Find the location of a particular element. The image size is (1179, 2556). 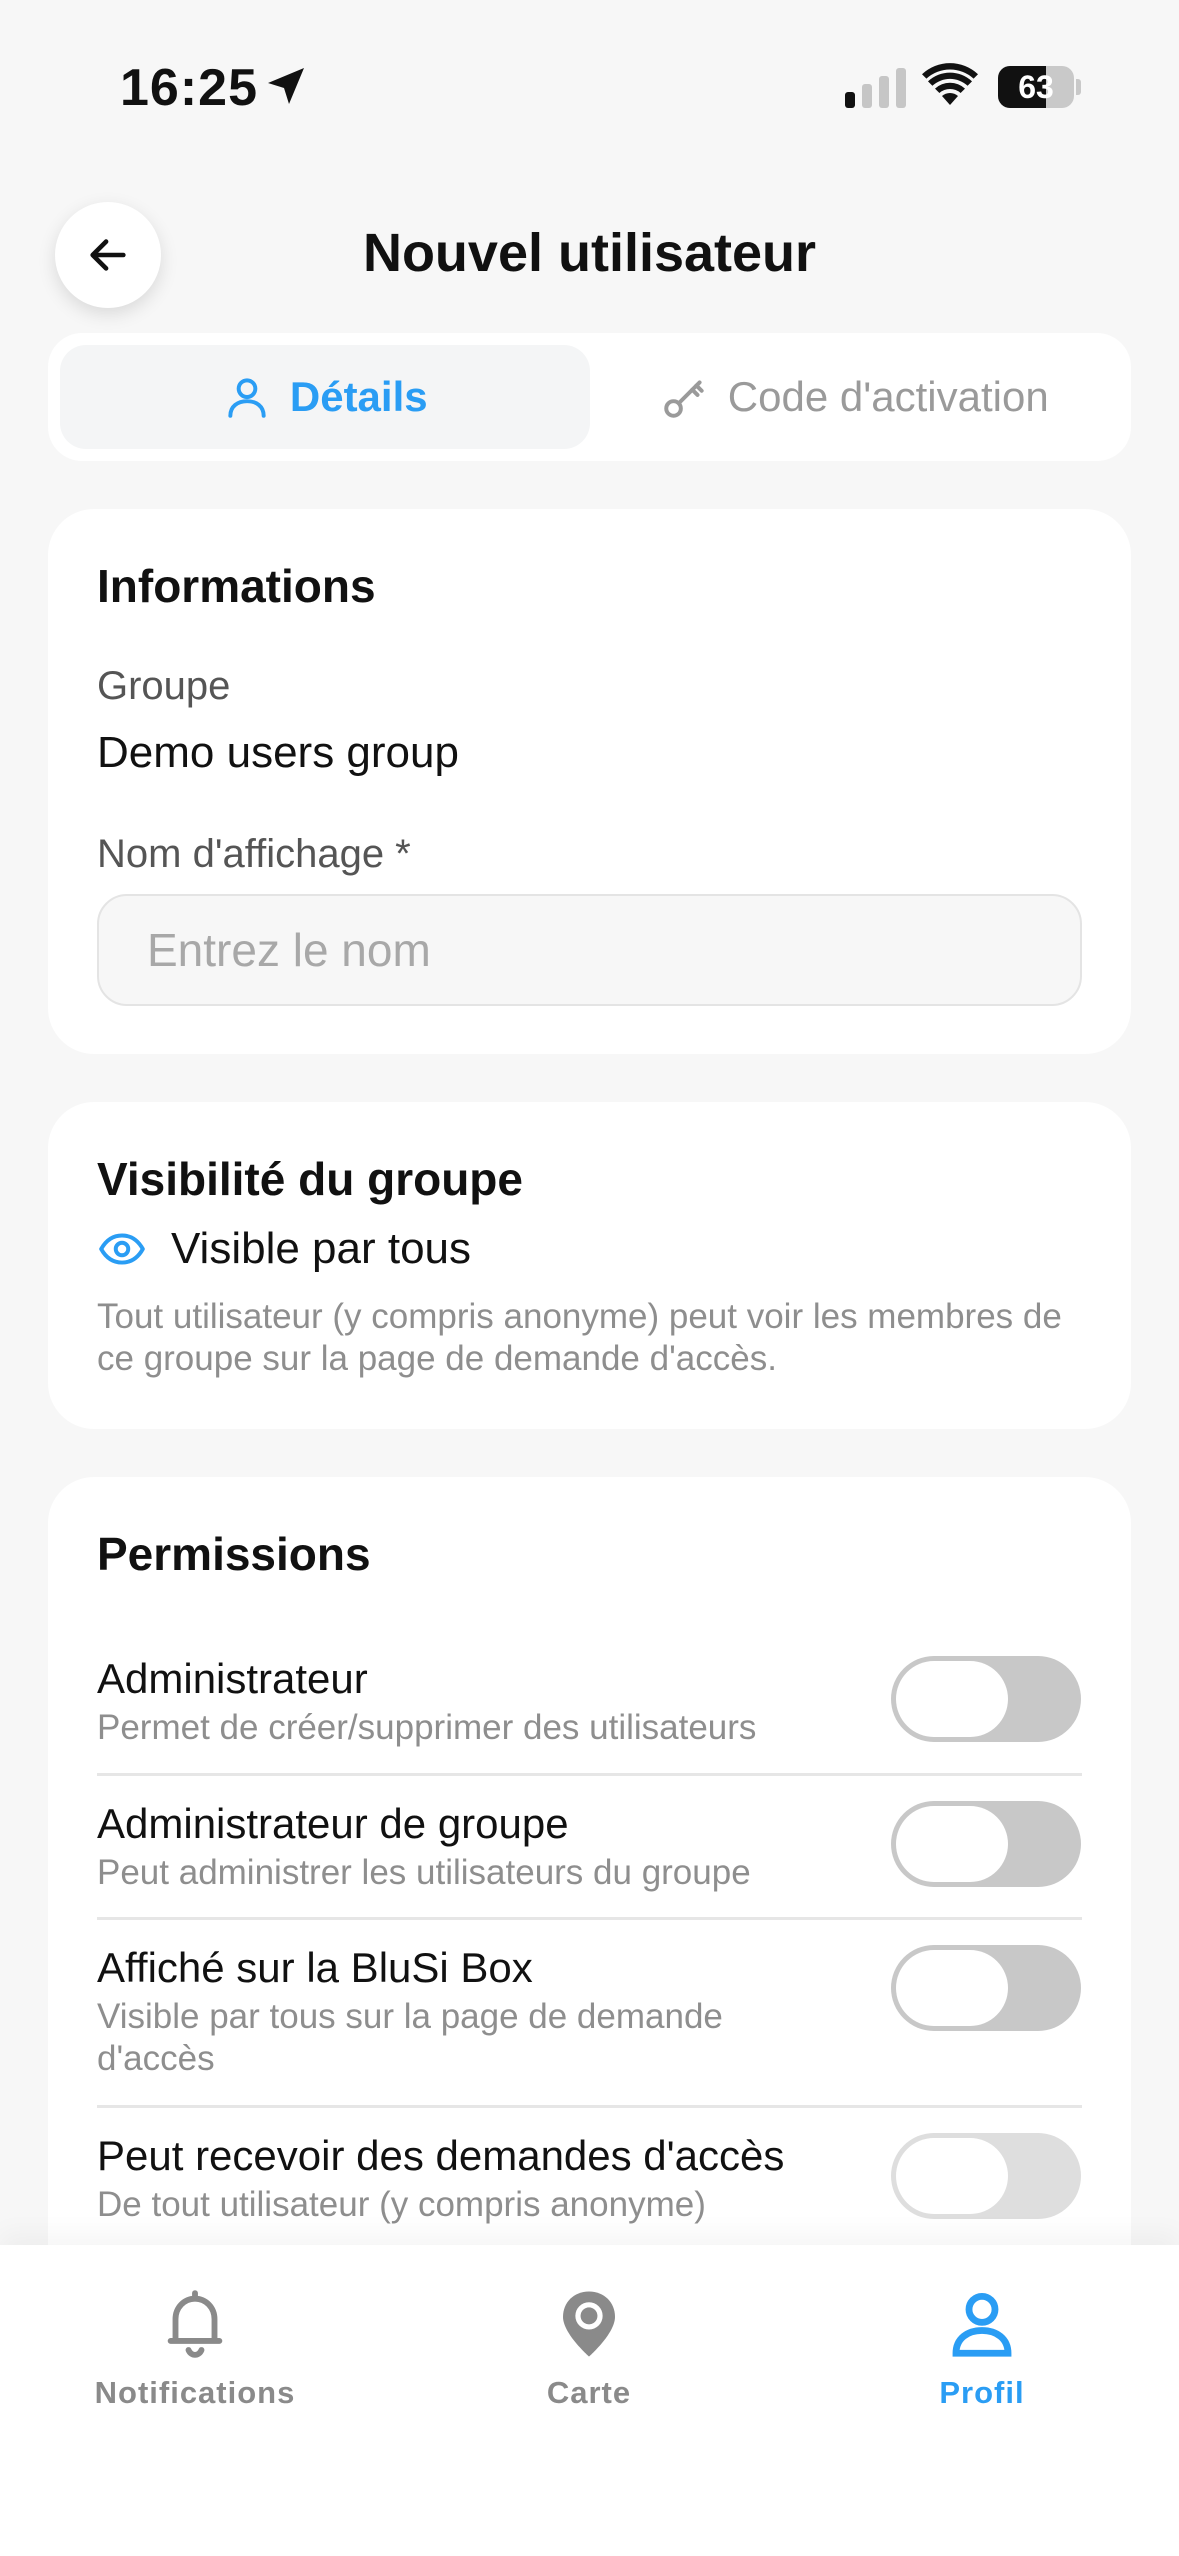

segmented-tabs: Détails Code d'activation is located at coordinates (589, 397).